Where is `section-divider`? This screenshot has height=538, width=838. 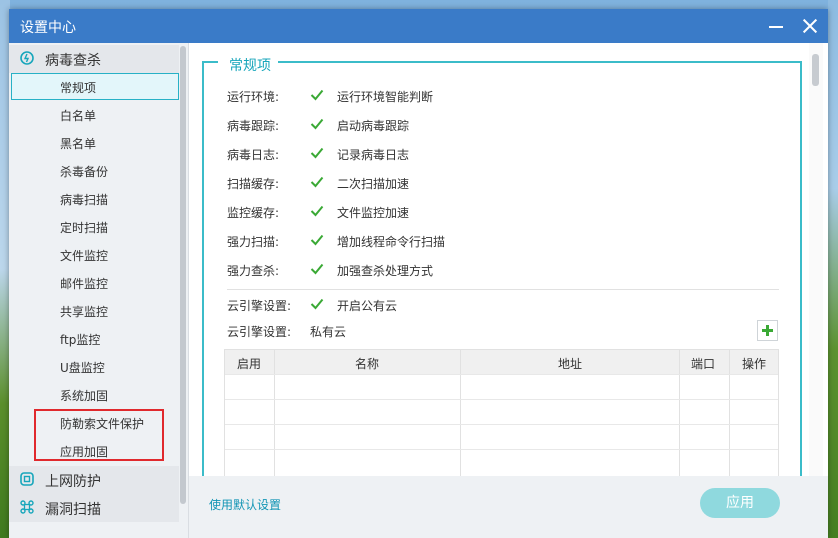
section-divider is located at coordinates (503, 289).